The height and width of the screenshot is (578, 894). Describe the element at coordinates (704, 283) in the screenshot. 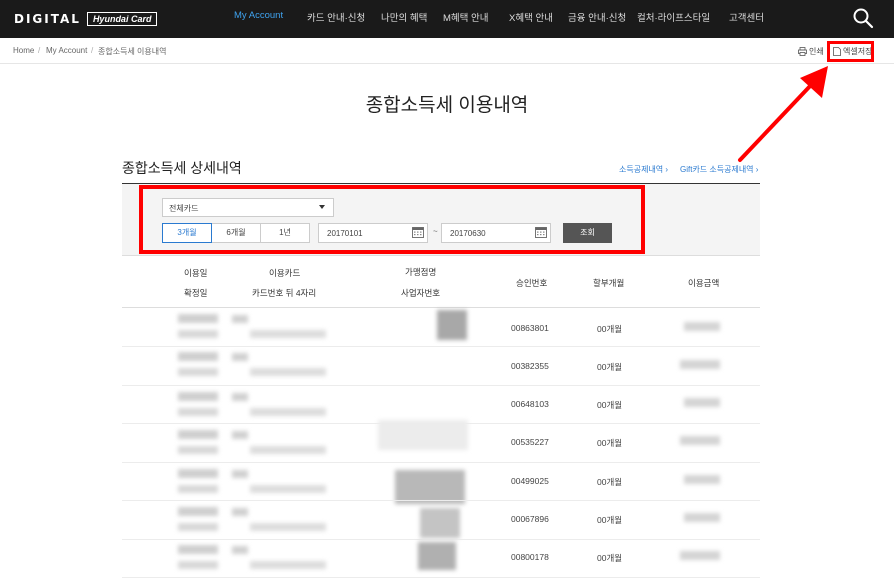

I see `header-amount: 이용금액` at that location.